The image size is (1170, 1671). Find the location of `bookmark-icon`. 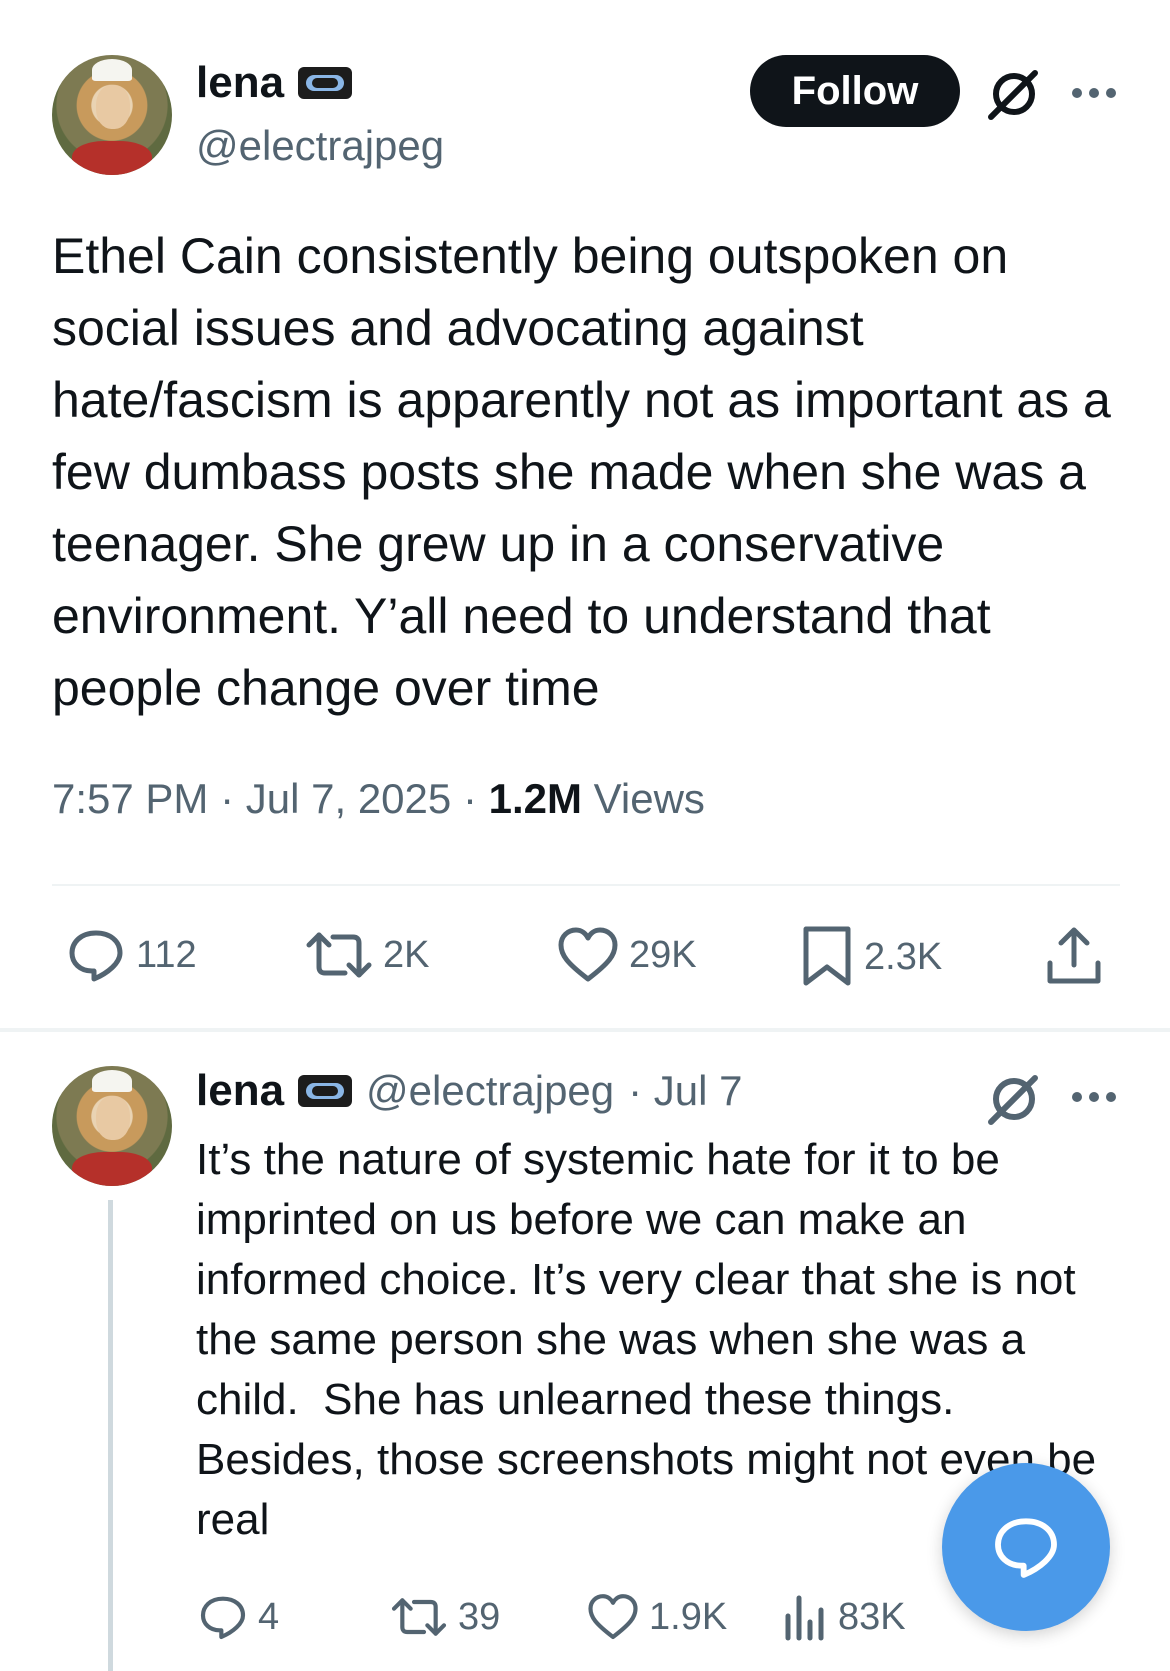

bookmark-icon is located at coordinates (827, 956).